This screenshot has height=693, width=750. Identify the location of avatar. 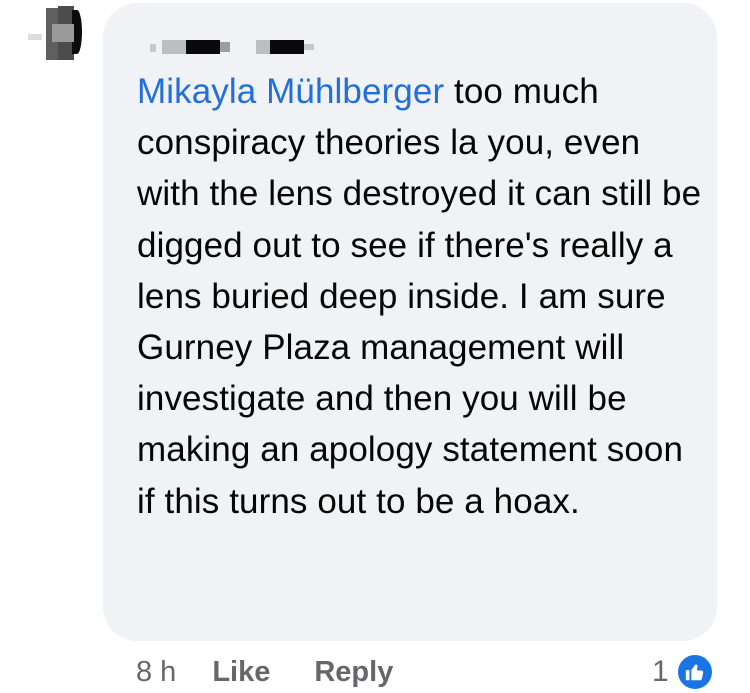
(60, 34).